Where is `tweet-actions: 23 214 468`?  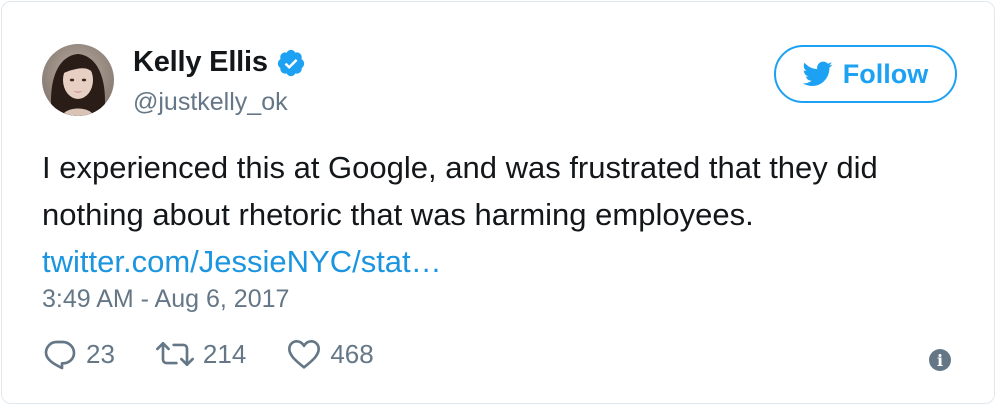
tweet-actions: 23 214 468 is located at coordinates (208, 354).